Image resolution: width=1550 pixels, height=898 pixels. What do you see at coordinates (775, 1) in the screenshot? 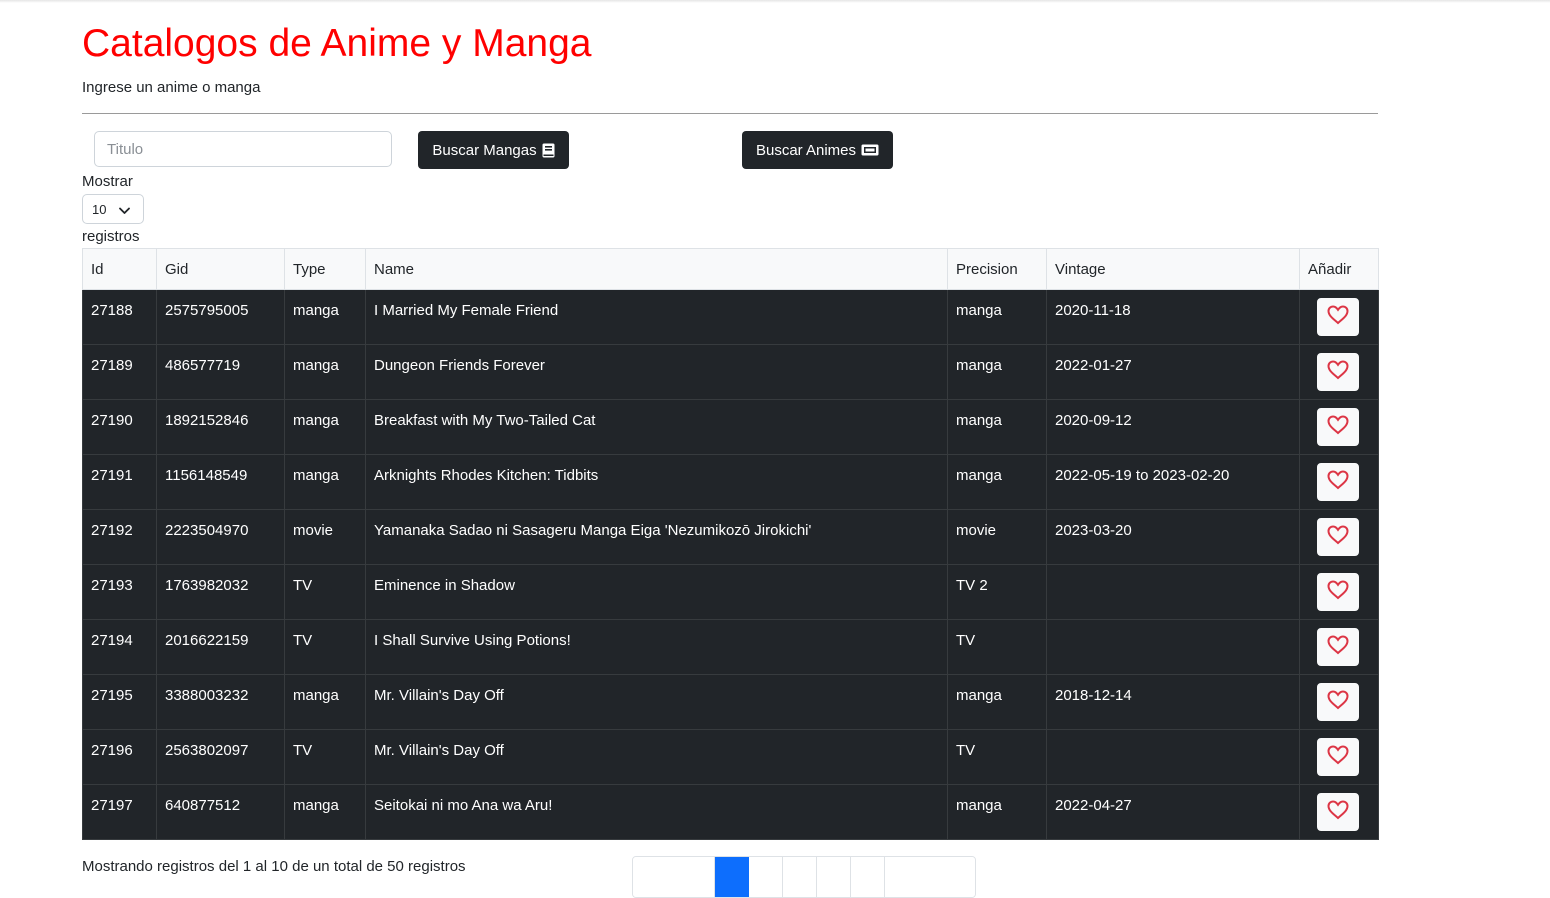
I see `browser-top-shade` at bounding box center [775, 1].